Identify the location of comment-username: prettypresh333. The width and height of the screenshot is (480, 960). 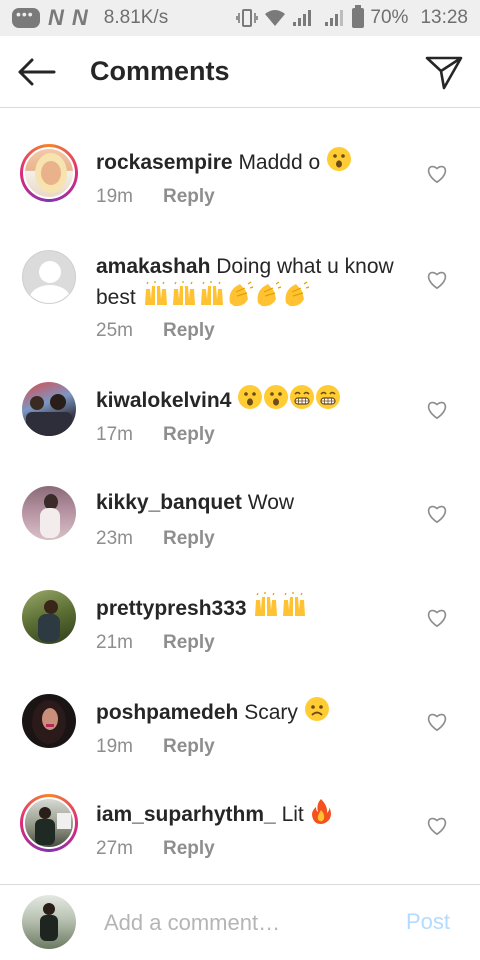
(171, 608).